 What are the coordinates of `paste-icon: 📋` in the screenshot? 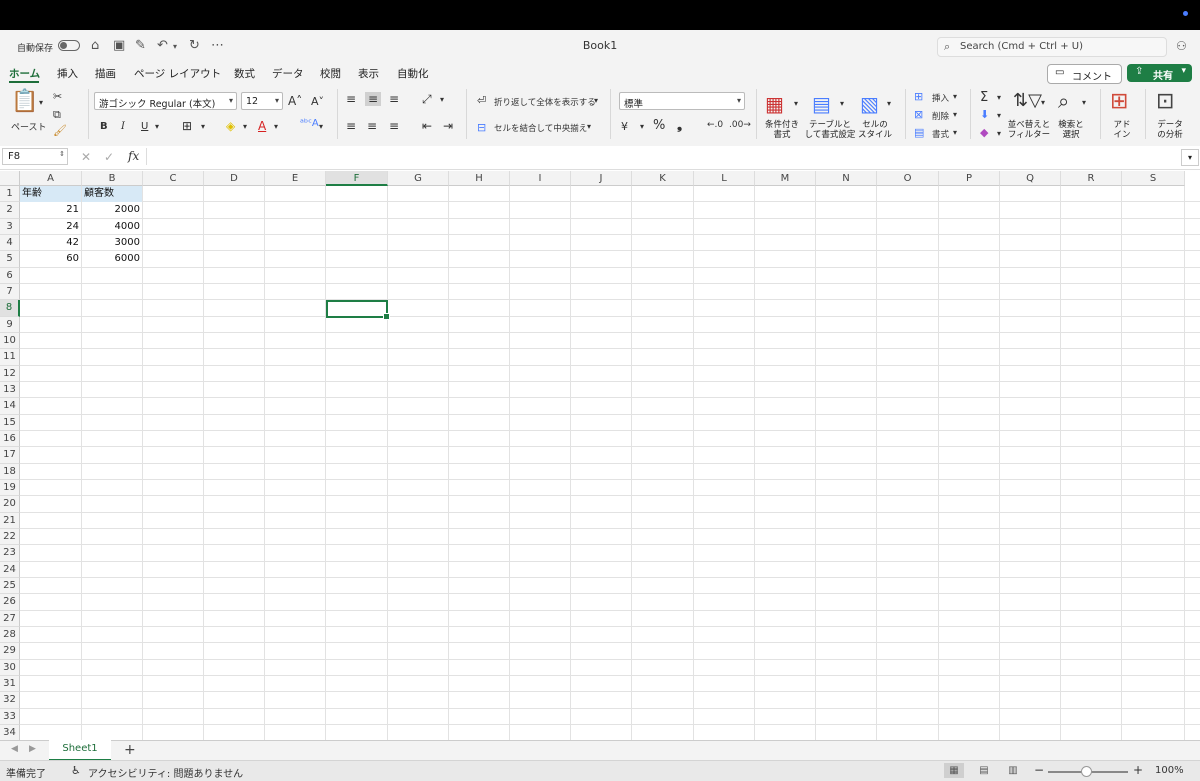 It's located at (24, 101).